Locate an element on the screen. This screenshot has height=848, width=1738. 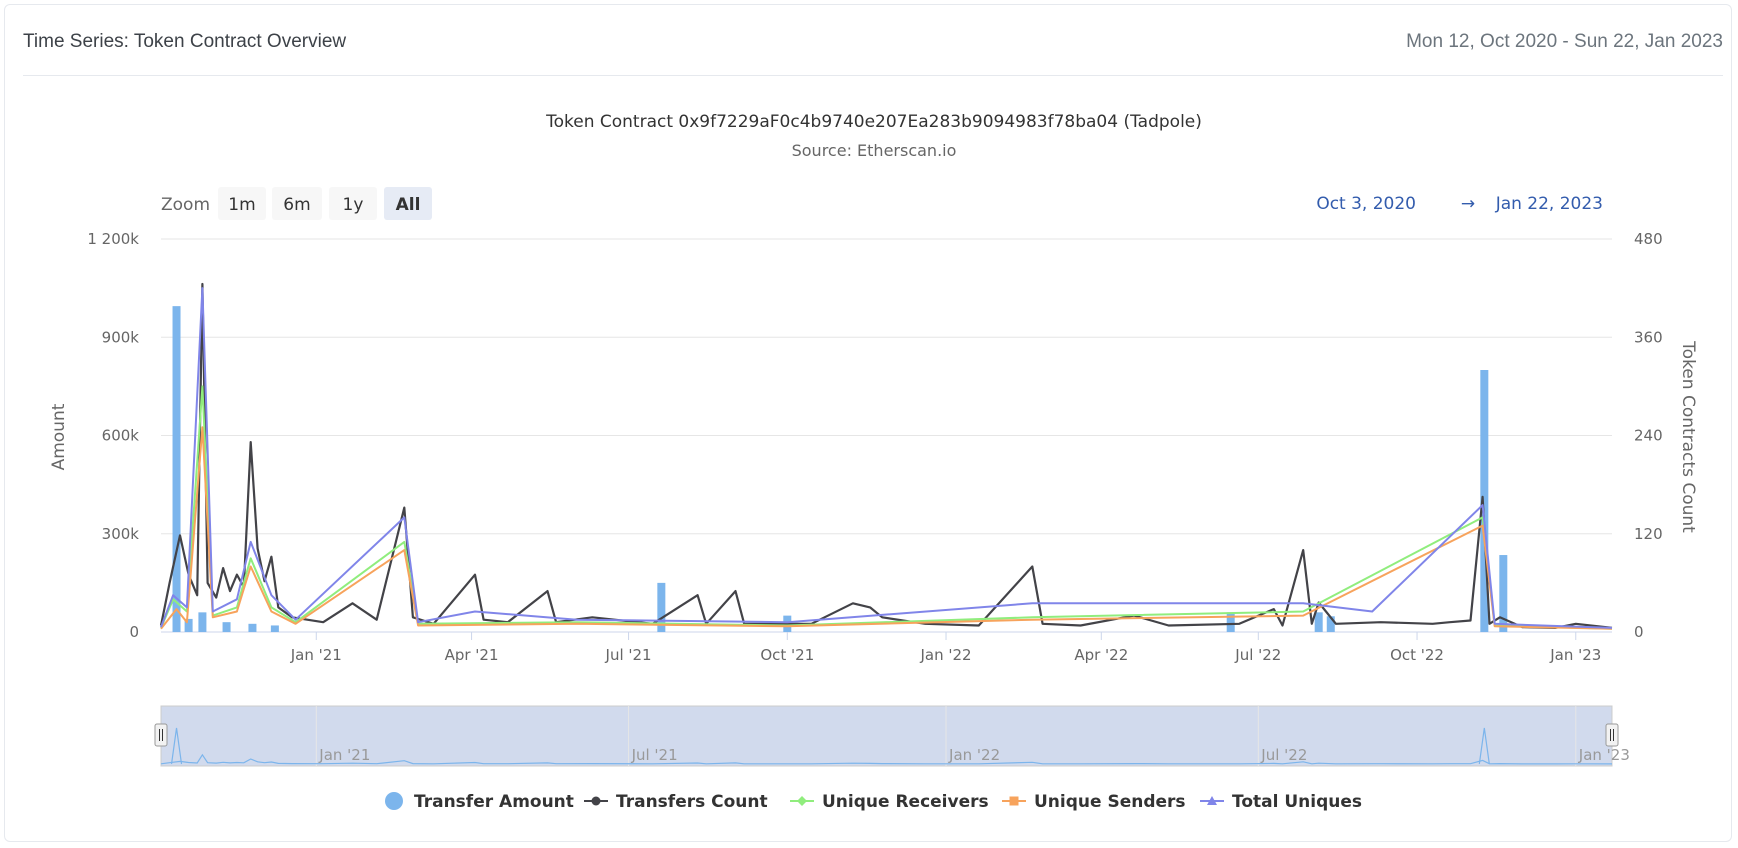
legend-item-unique-receivers: Unique Receivers is located at coordinates (889, 802).